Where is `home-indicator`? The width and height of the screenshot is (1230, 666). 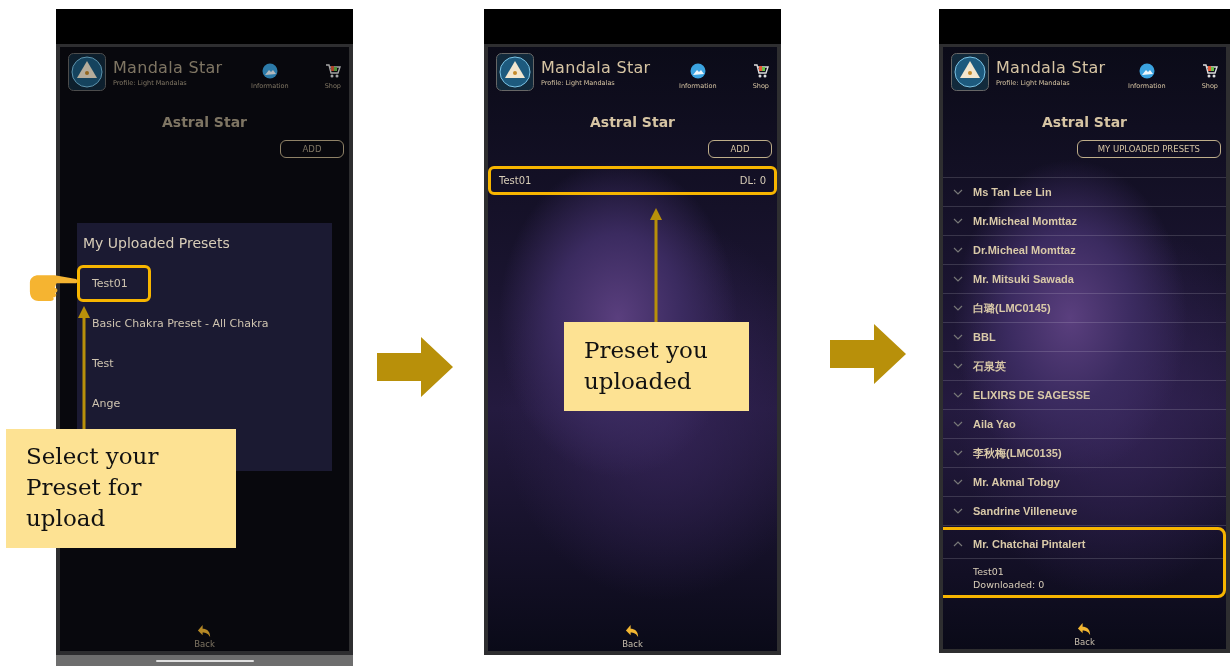
home-indicator is located at coordinates (204, 660).